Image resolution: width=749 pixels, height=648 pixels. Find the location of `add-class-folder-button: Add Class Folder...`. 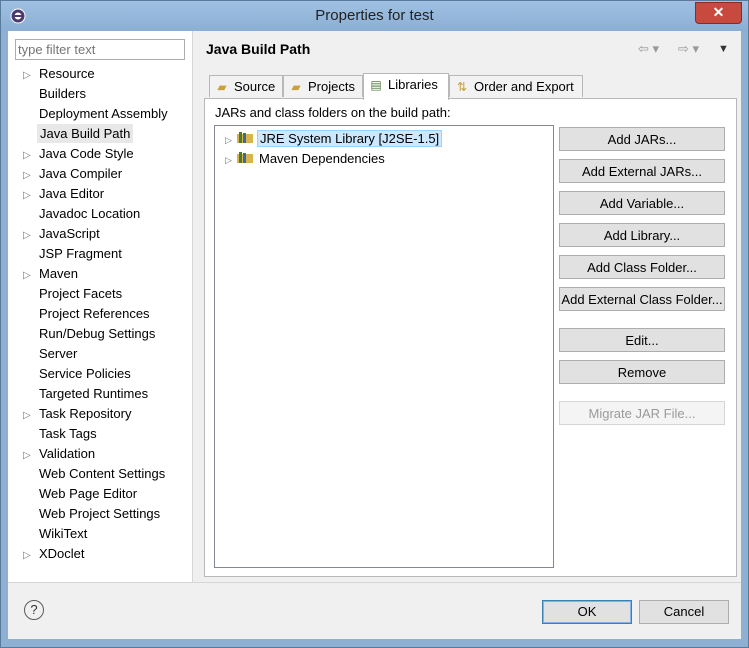

add-class-folder-button: Add Class Folder... is located at coordinates (642, 267).